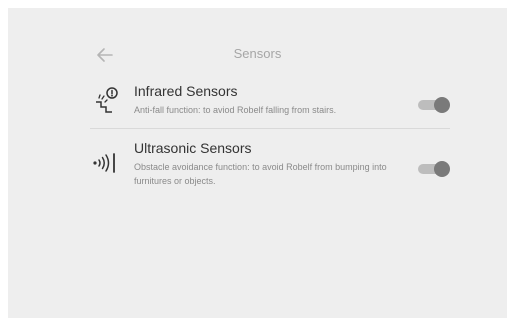 Image resolution: width=515 pixels, height=326 pixels. I want to click on page-title: Sensors, so click(257, 53).